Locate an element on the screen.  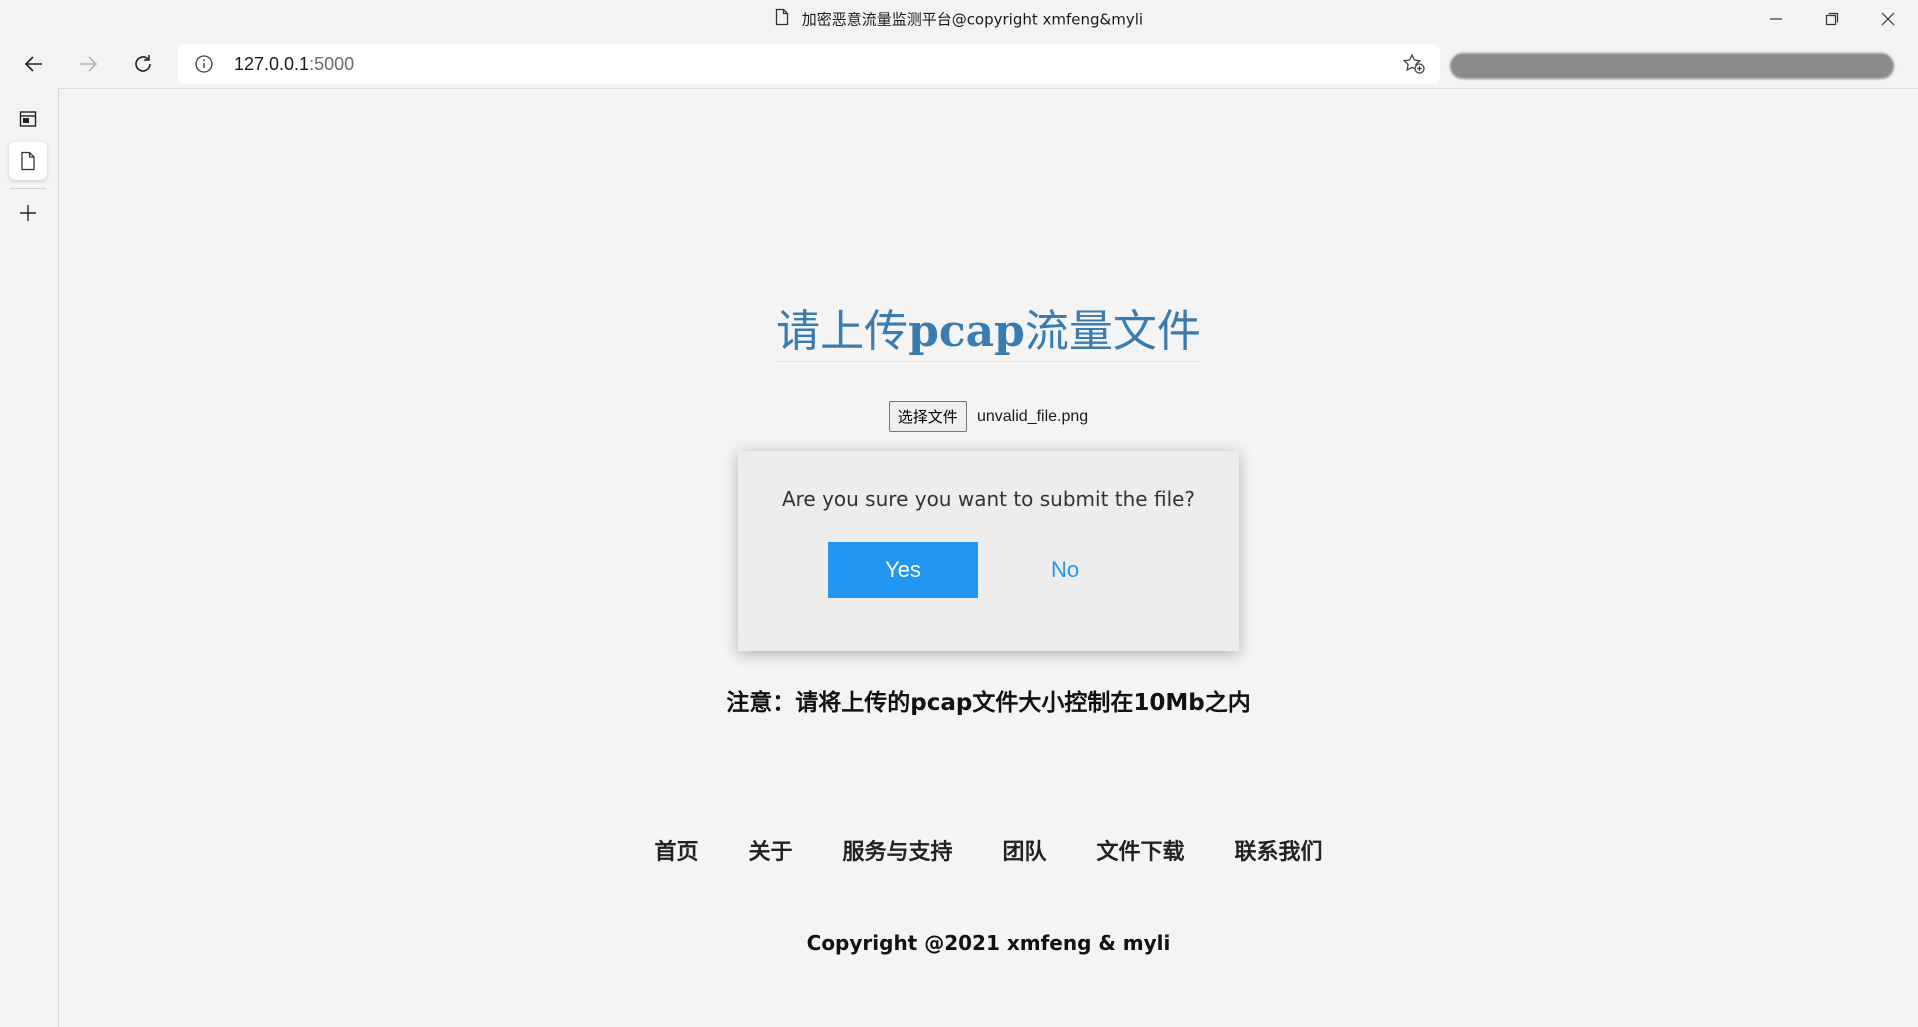
title-bar: 加密恶意流量监测平台@copyright xmfeng&myli is located at coordinates (959, 20).